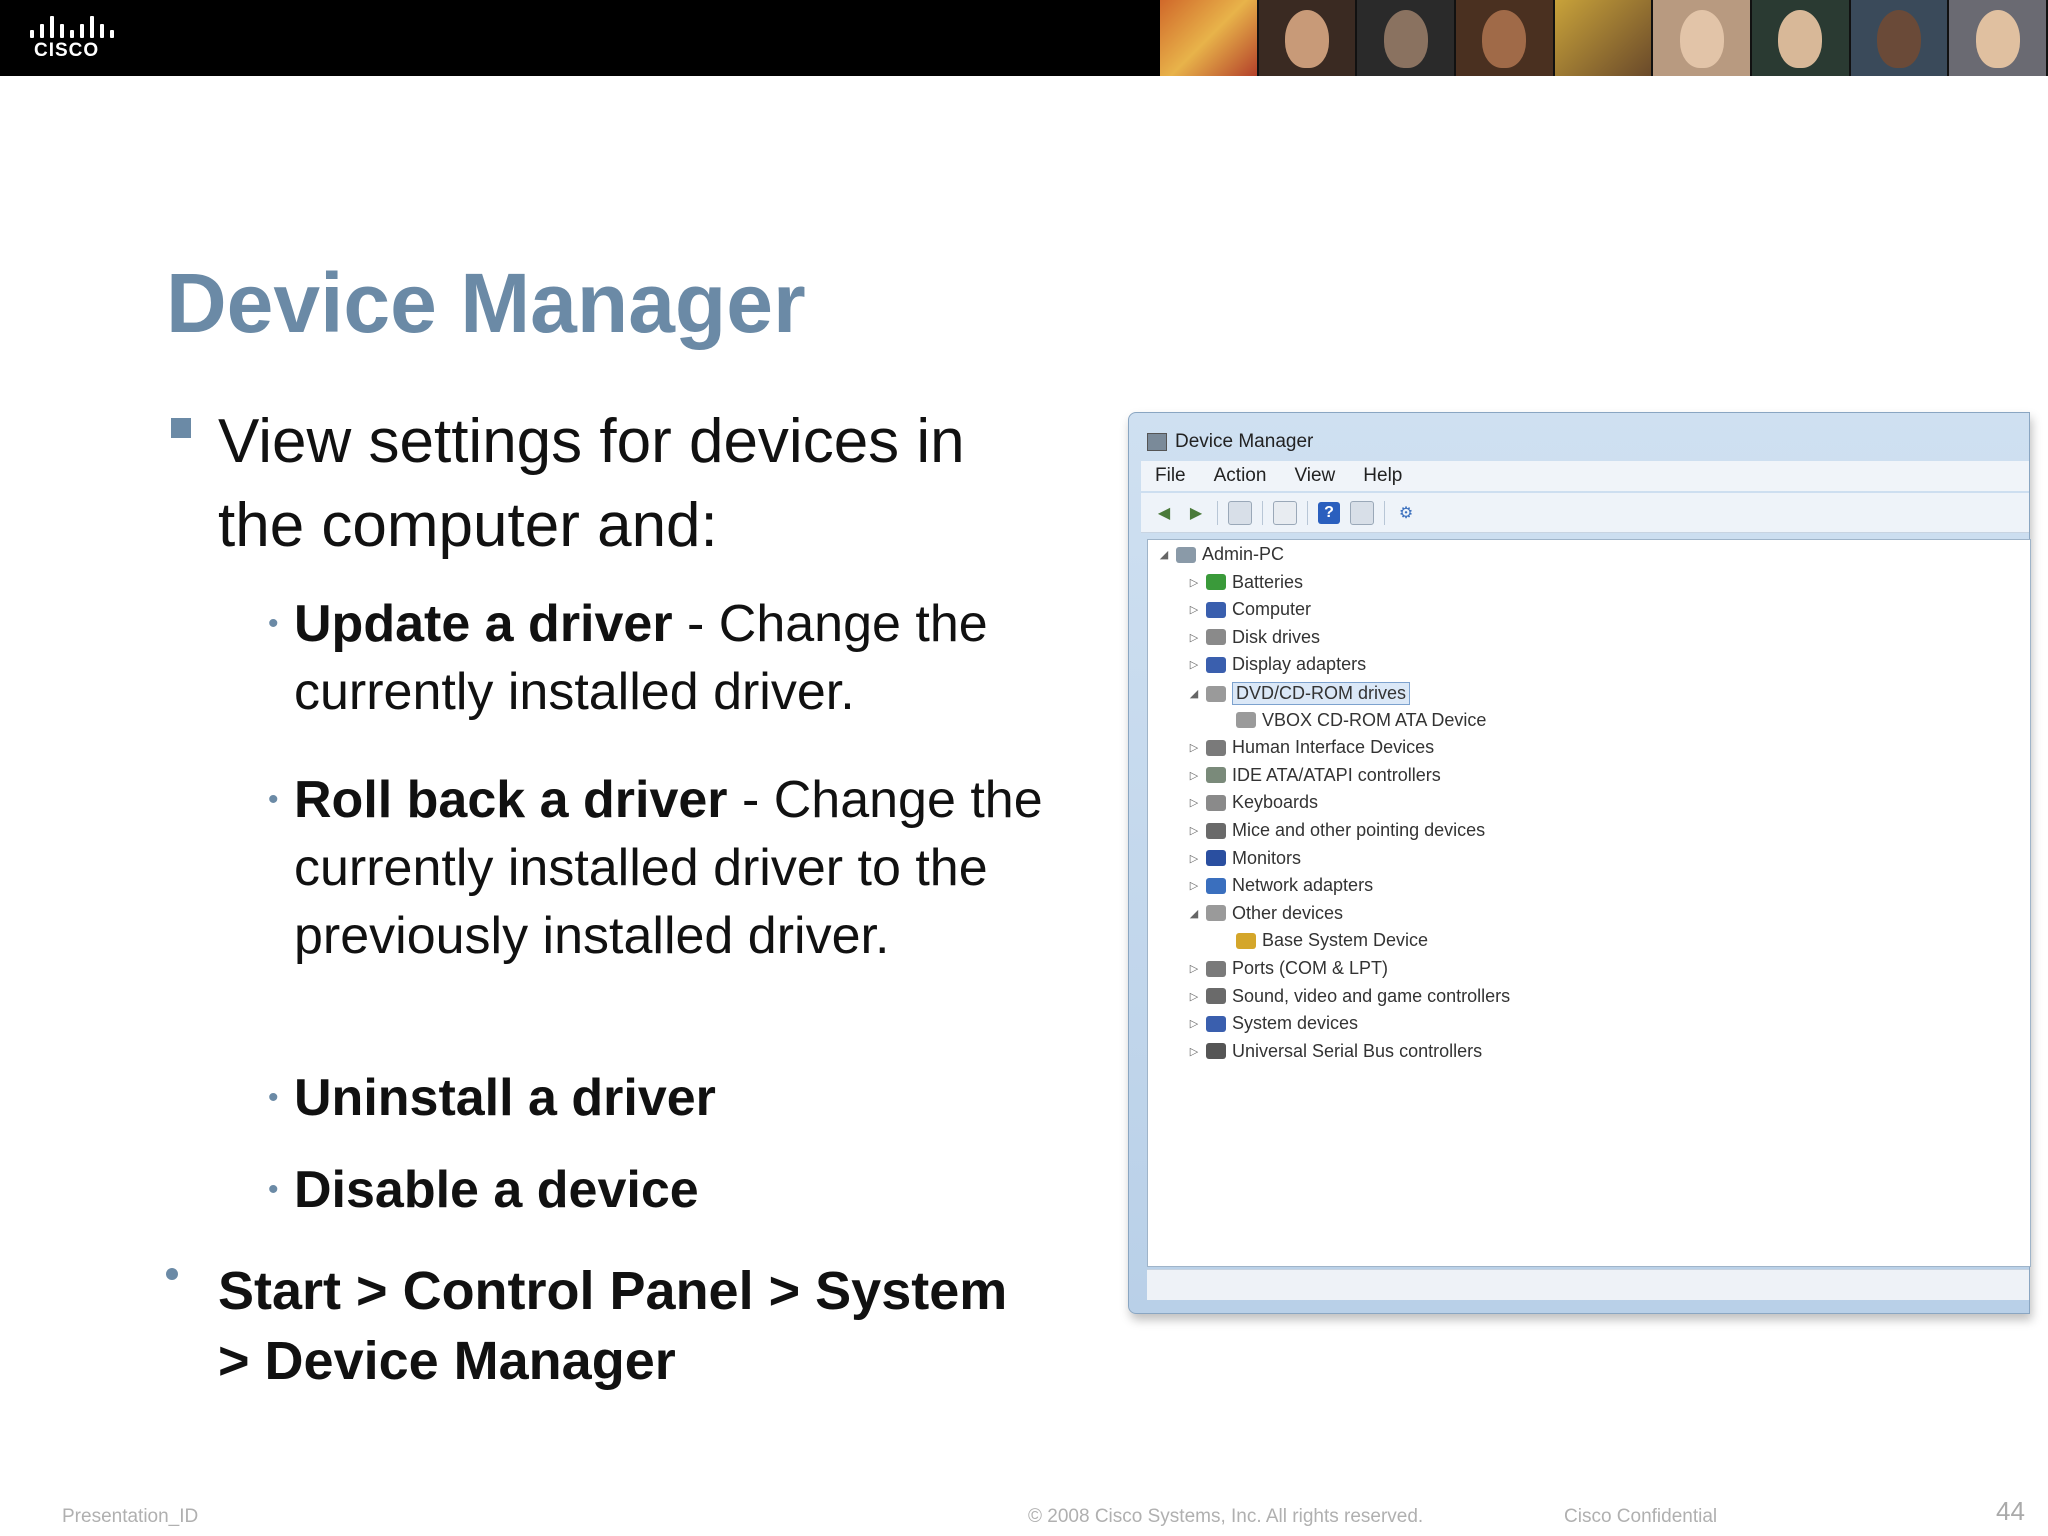 The width and height of the screenshot is (2048, 1536). I want to click on tree-node: ▷ Disk drives, so click(1254, 637).